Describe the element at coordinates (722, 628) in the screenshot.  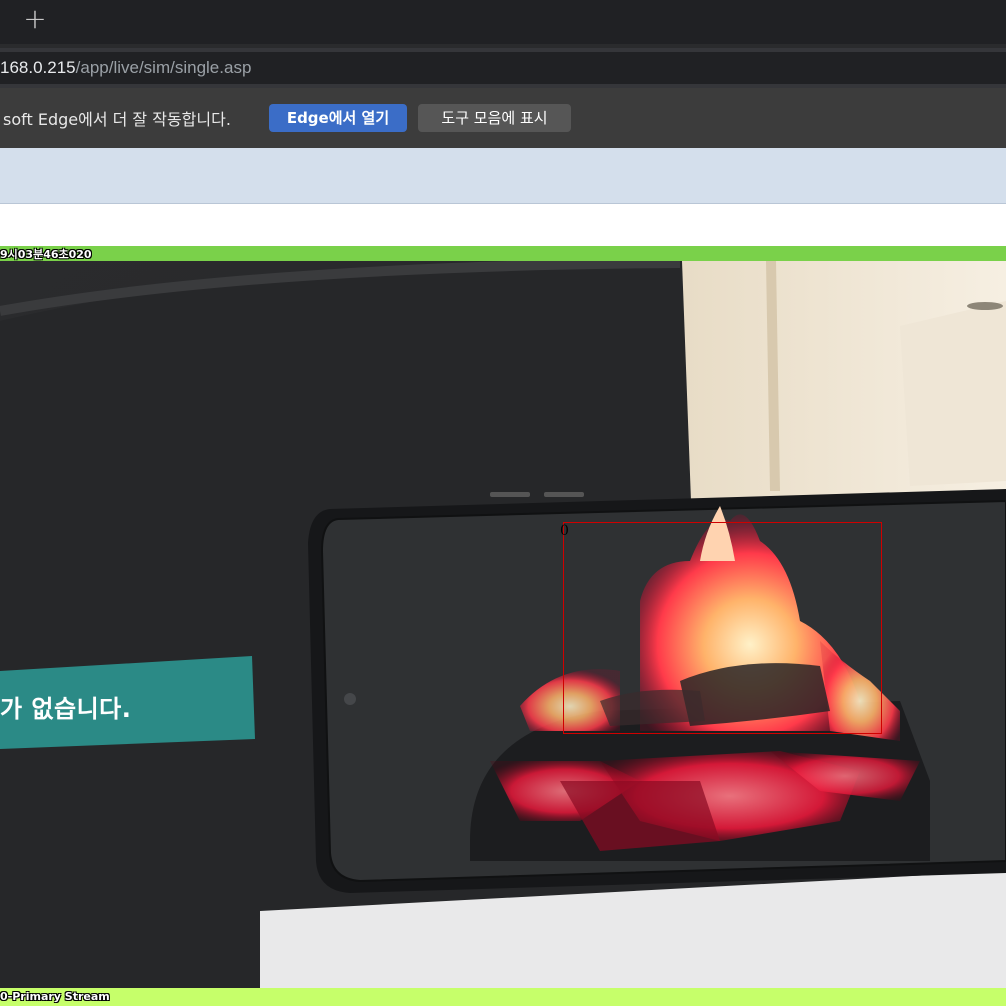
I see `detection-box` at that location.